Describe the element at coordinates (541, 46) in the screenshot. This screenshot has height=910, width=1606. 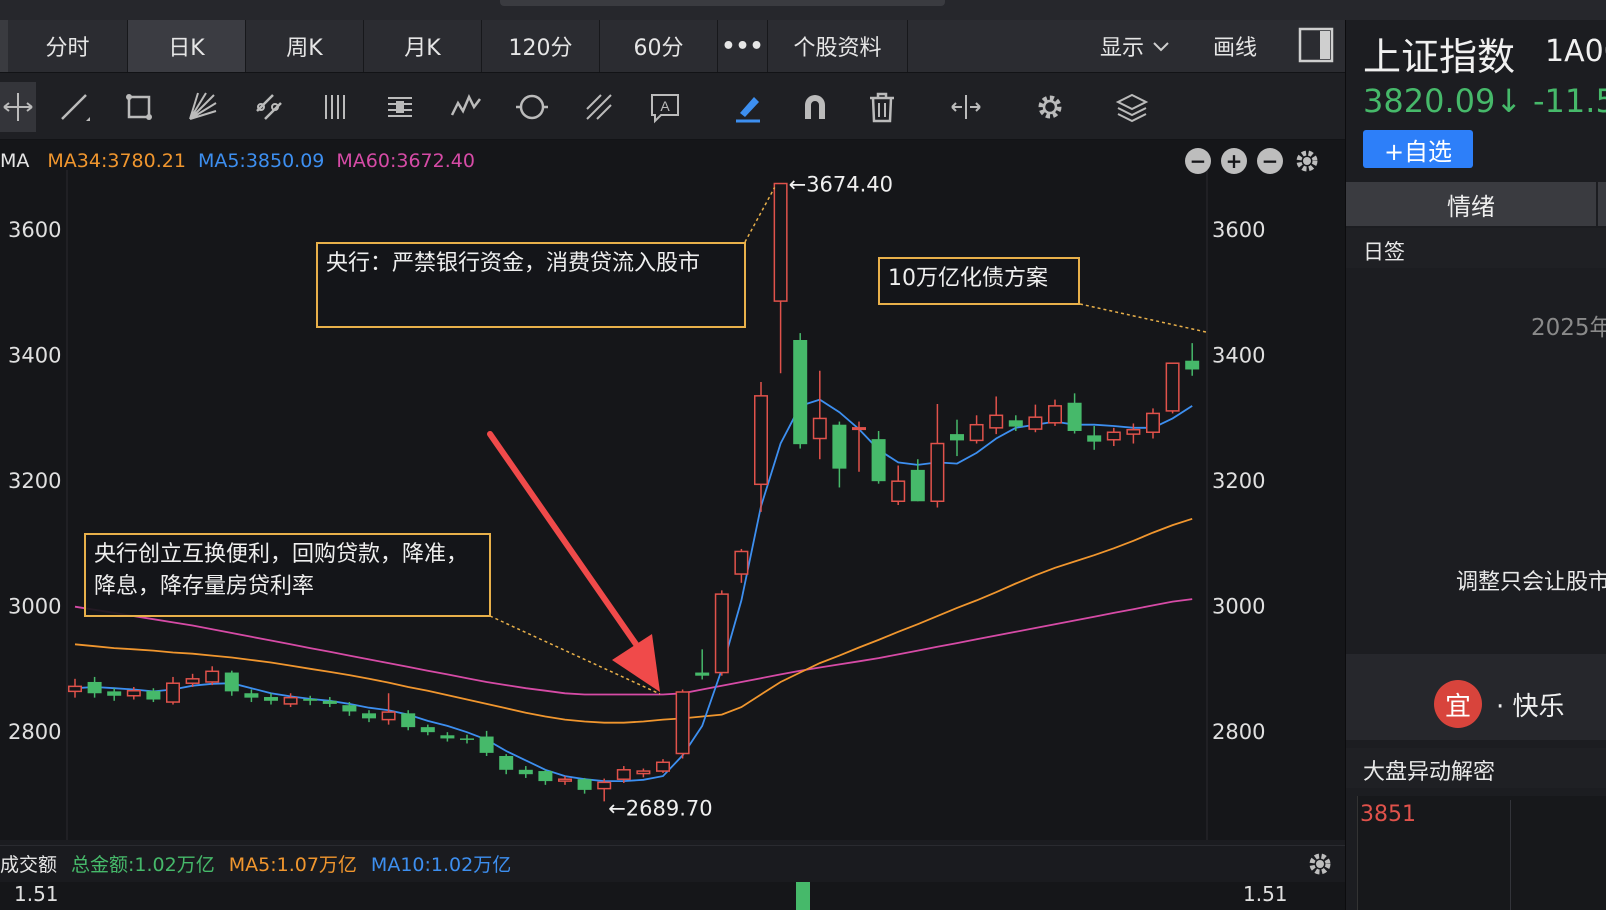
I see `tab-120min: 120分` at that location.